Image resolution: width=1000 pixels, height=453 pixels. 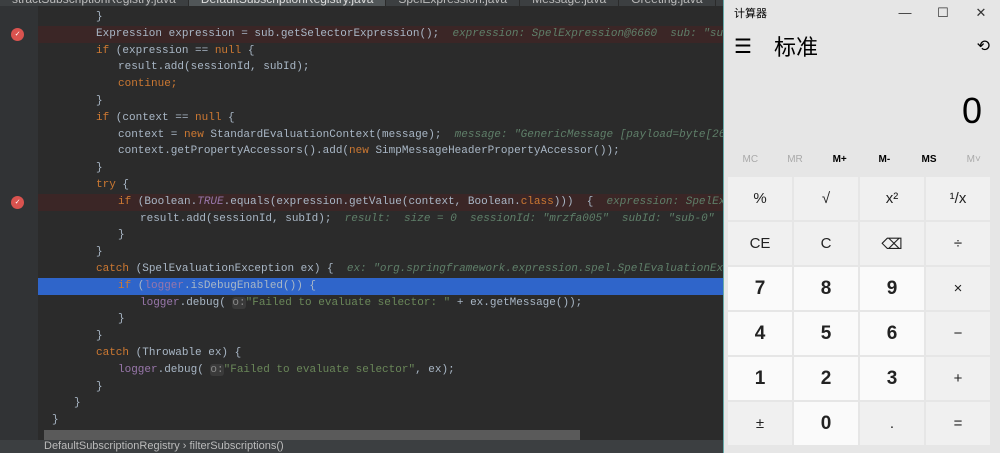 I want to click on history-icon: ⟲, so click(x=983, y=46).